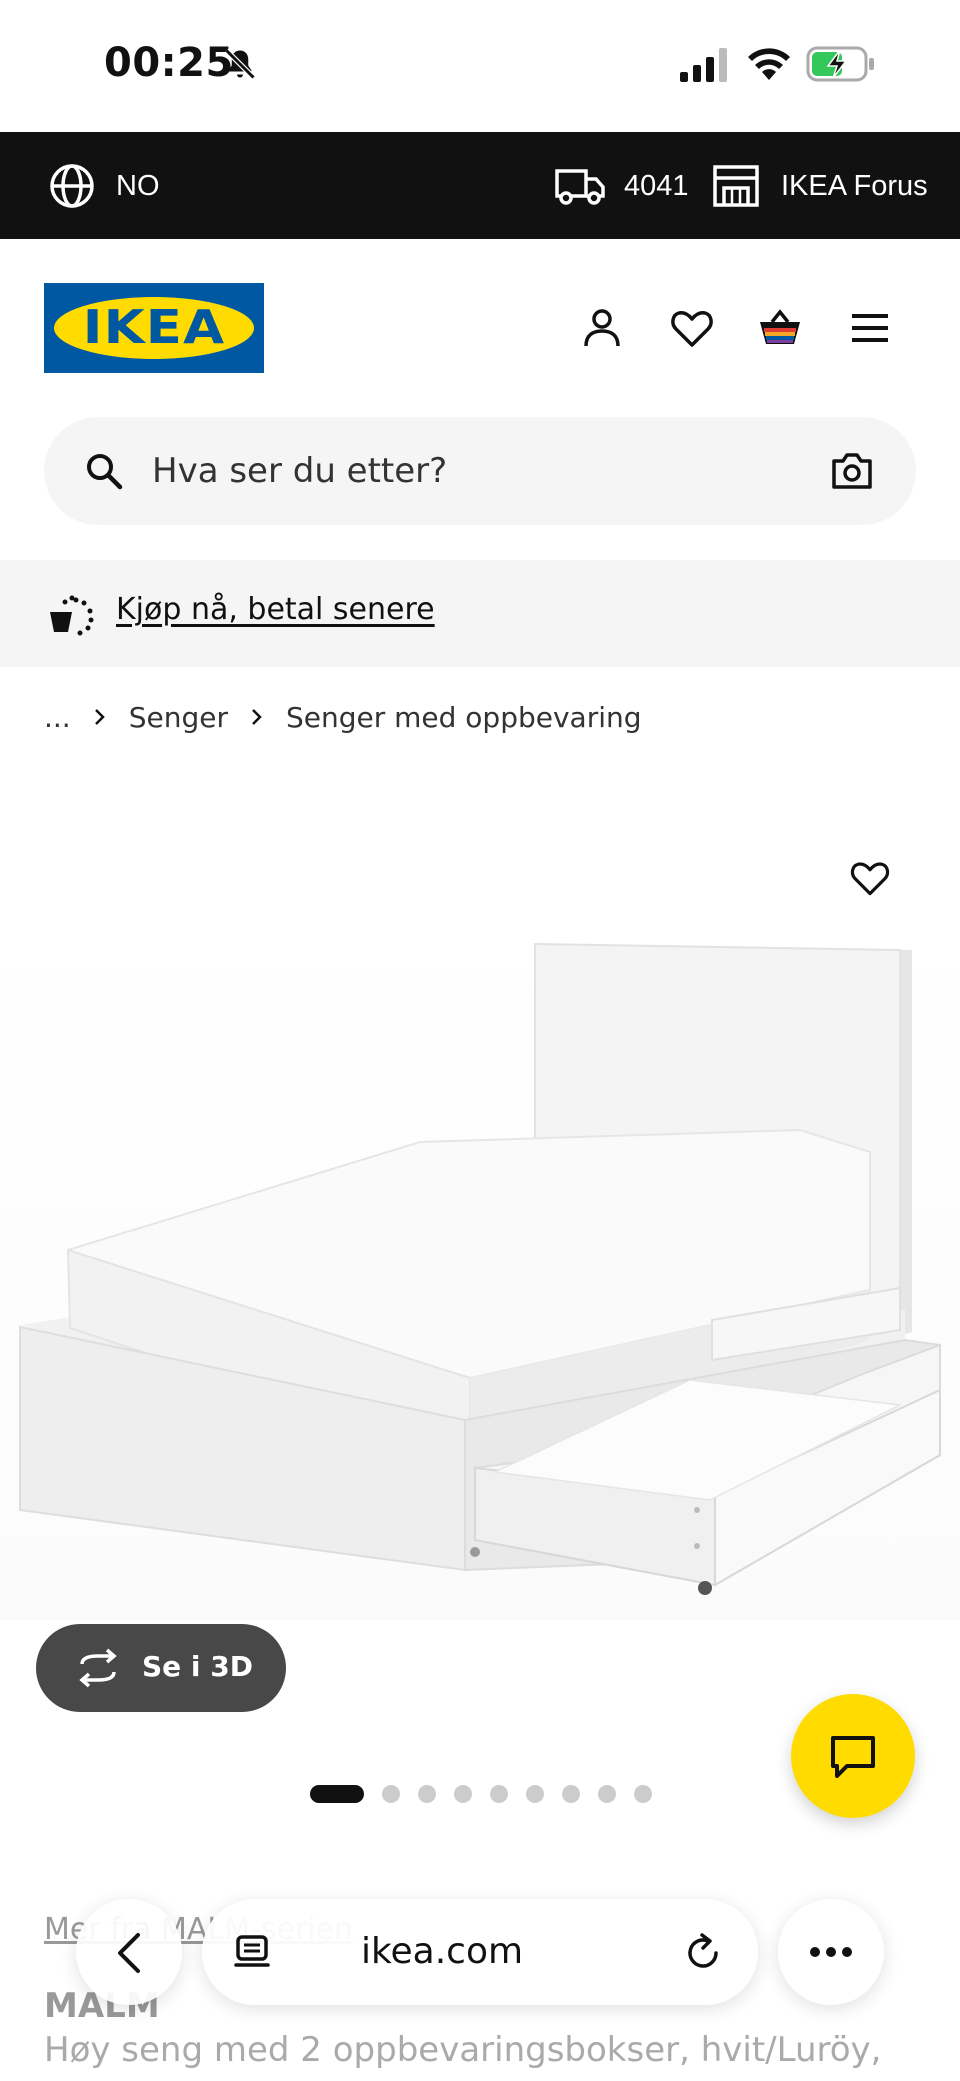  Describe the element at coordinates (580, 186) in the screenshot. I see `delivery-truck-icon` at that location.